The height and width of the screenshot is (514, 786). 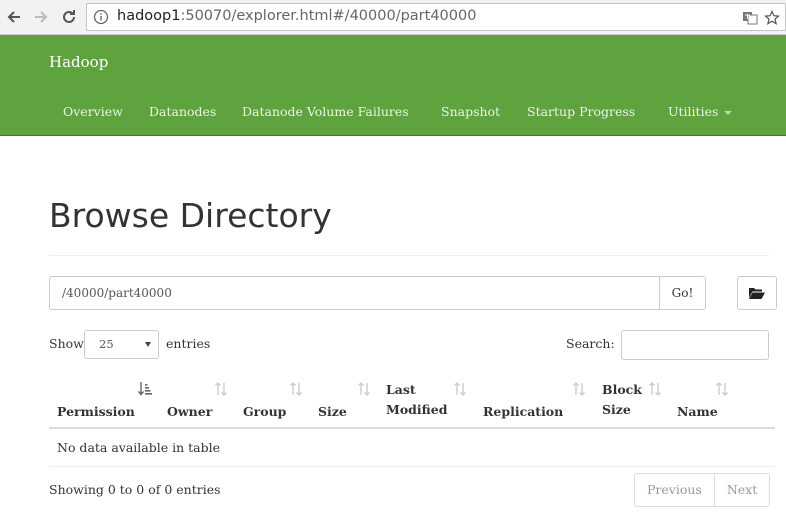 What do you see at coordinates (523, 411) in the screenshot?
I see `header-line2: Replication` at bounding box center [523, 411].